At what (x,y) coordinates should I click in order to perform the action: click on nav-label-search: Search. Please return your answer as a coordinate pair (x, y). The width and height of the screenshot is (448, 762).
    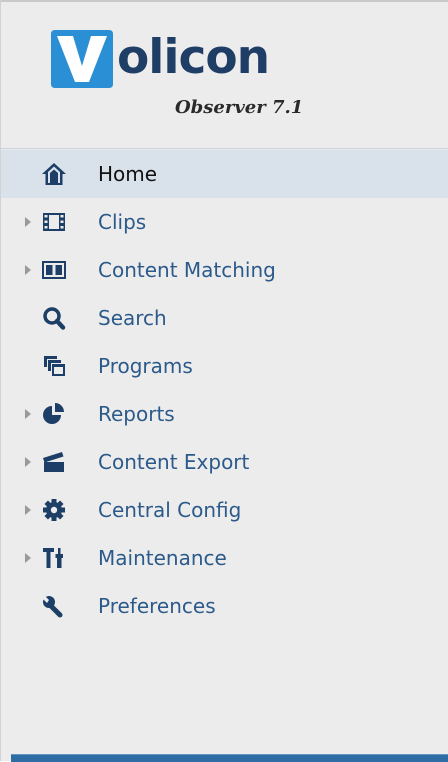
    Looking at the image, I should click on (132, 318).